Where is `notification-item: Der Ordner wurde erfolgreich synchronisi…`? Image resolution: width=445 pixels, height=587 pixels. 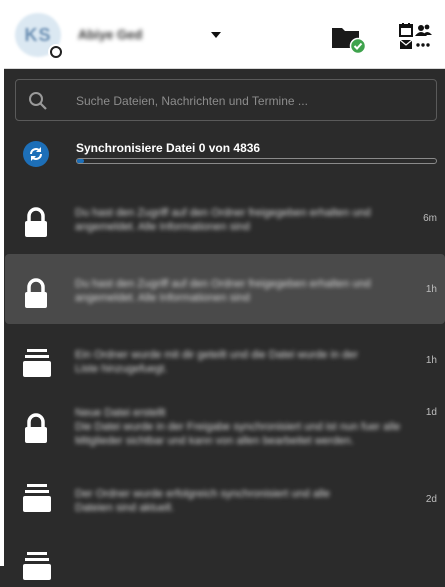 notification-item: Der Ordner wurde erfolgreich synchronisi… is located at coordinates (225, 505).